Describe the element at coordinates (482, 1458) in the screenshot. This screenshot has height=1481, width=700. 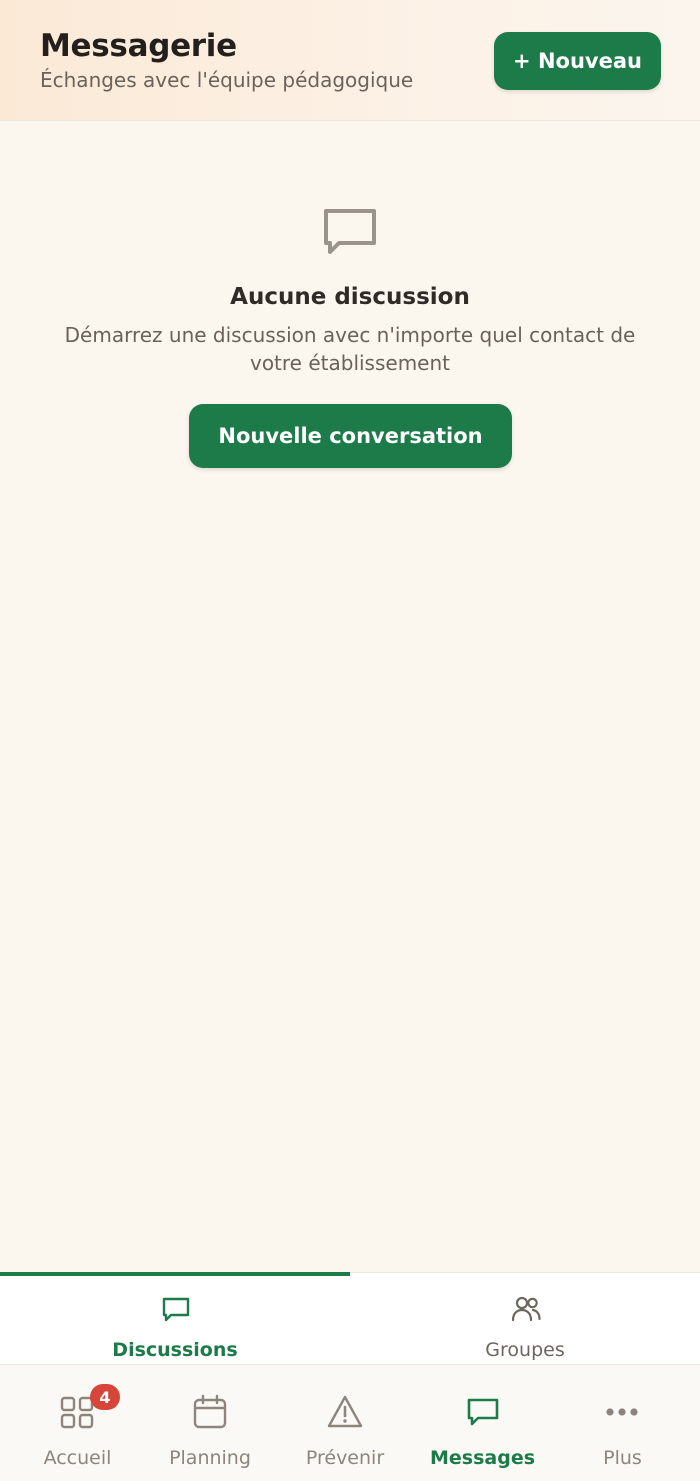
I see `nav-label-messages: Messages` at that location.